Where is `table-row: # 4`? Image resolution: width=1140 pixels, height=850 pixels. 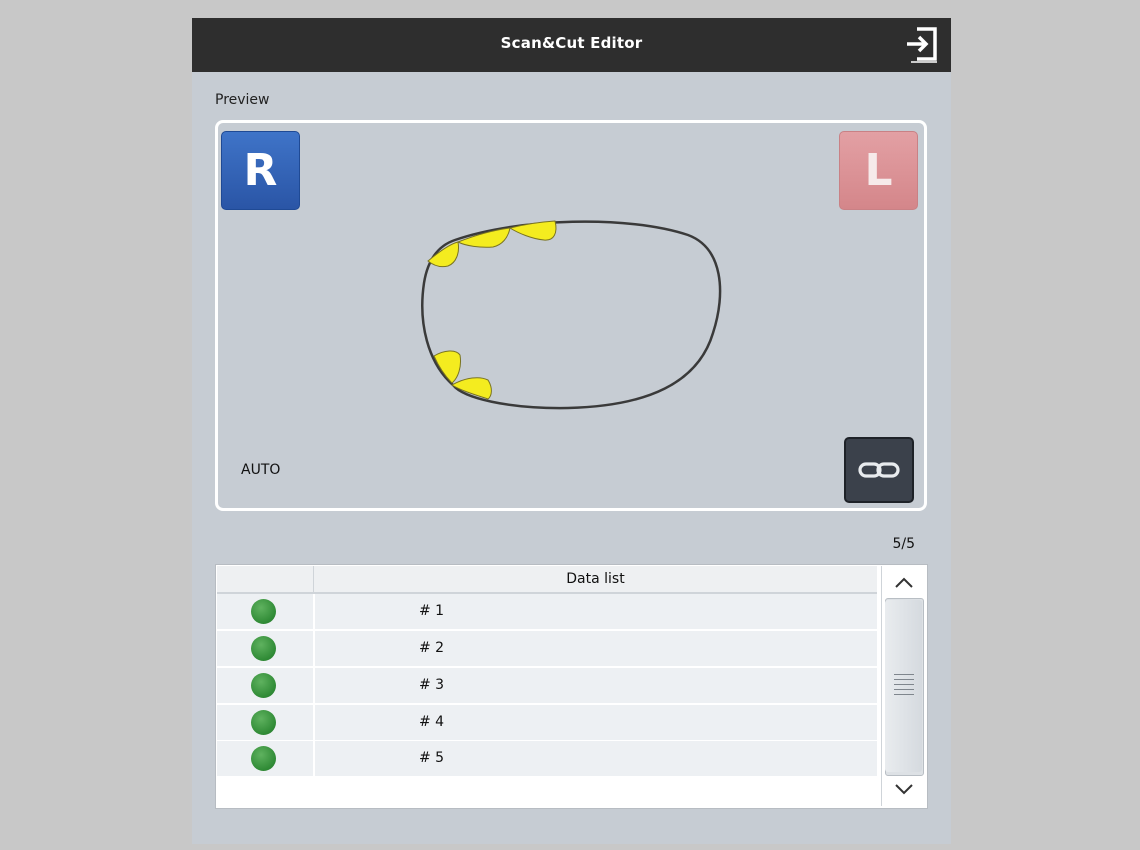 table-row: # 4 is located at coordinates (547, 722).